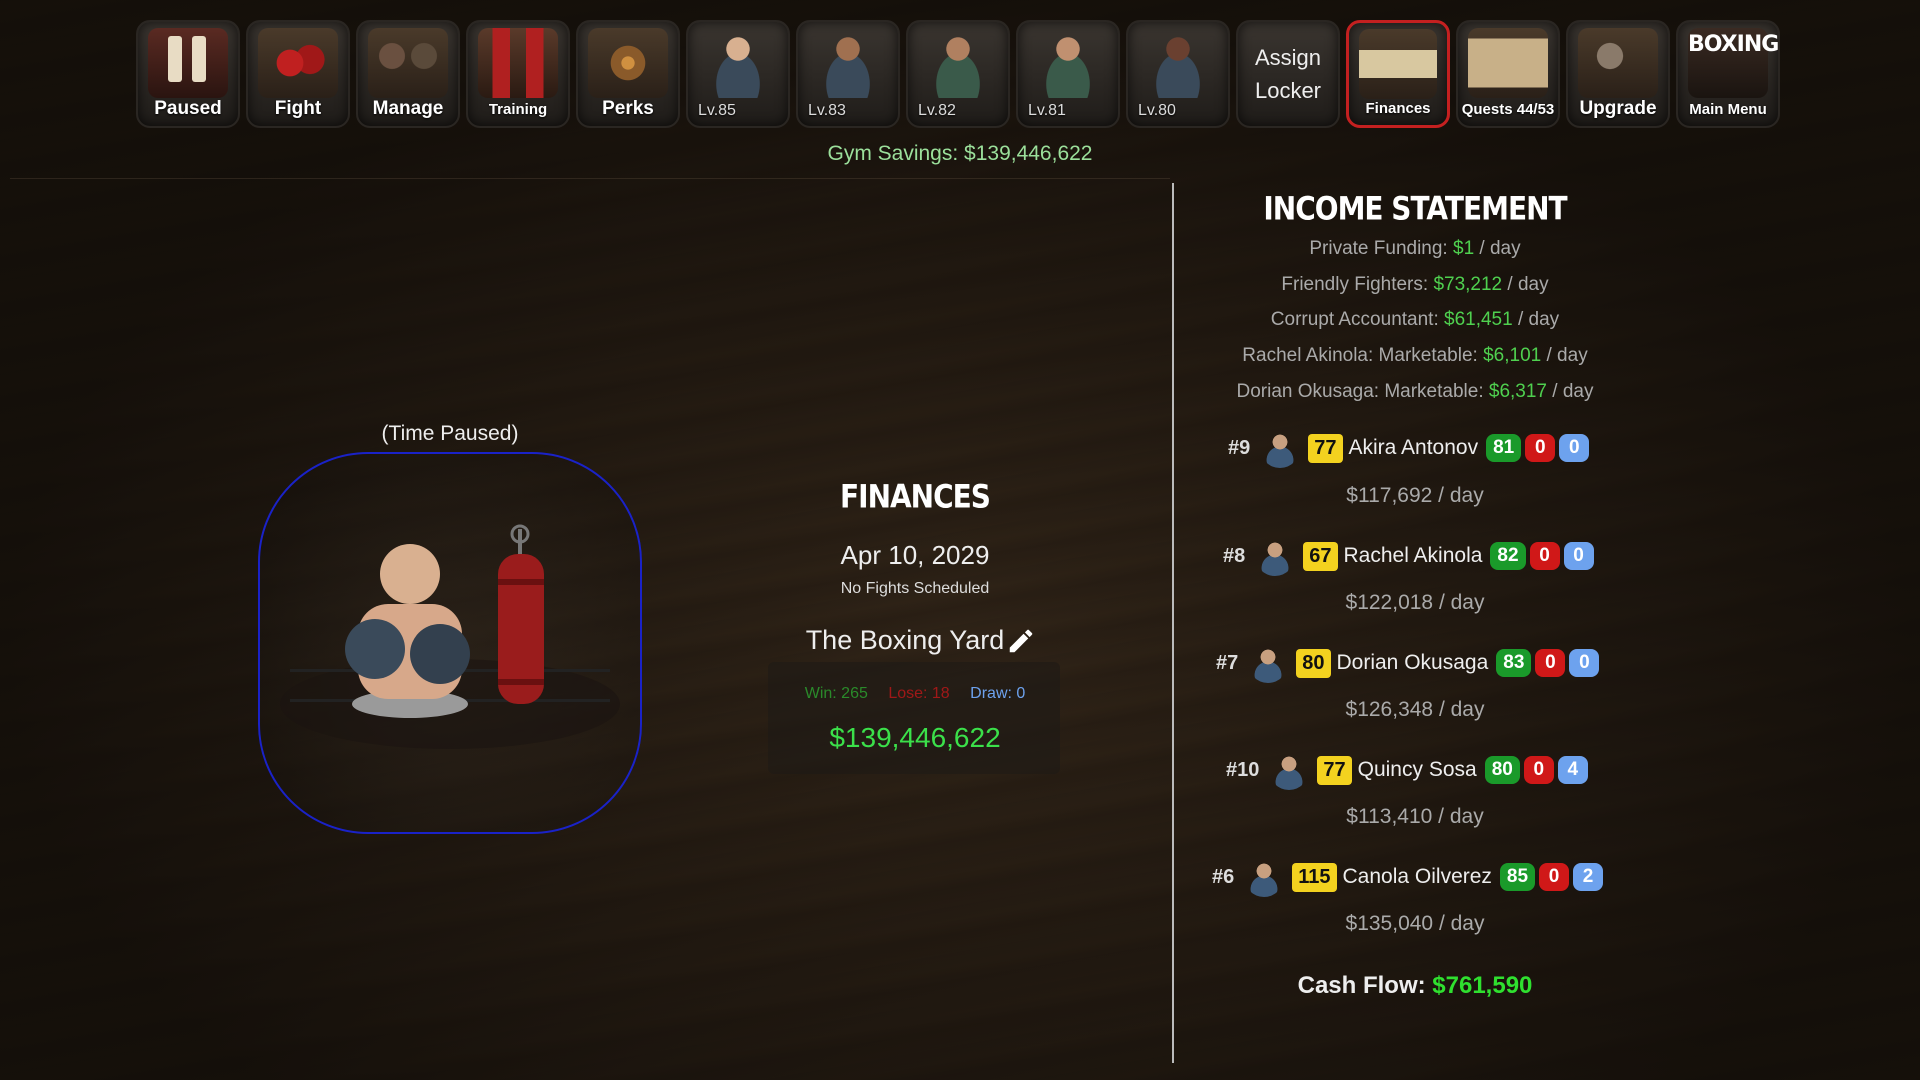 Image resolution: width=1920 pixels, height=1080 pixels. What do you see at coordinates (188, 63) in the screenshot?
I see `pause-icon` at bounding box center [188, 63].